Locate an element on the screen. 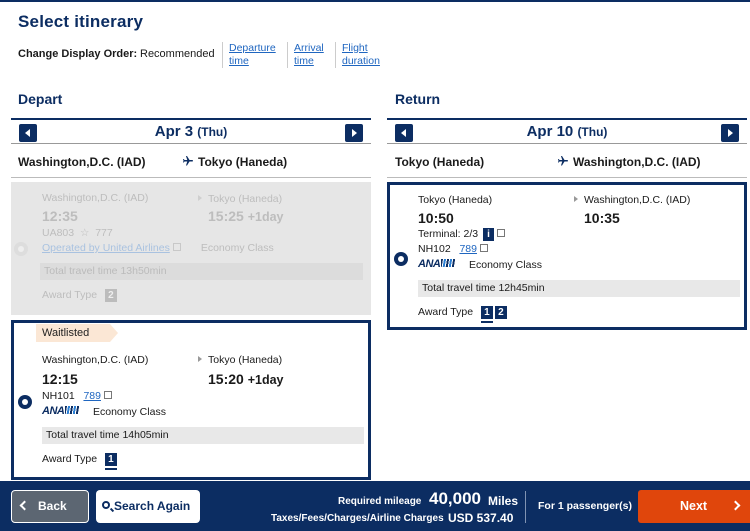 The image size is (750, 531). return-date-bar: Apr 10 (Thu) is located at coordinates (567, 131).